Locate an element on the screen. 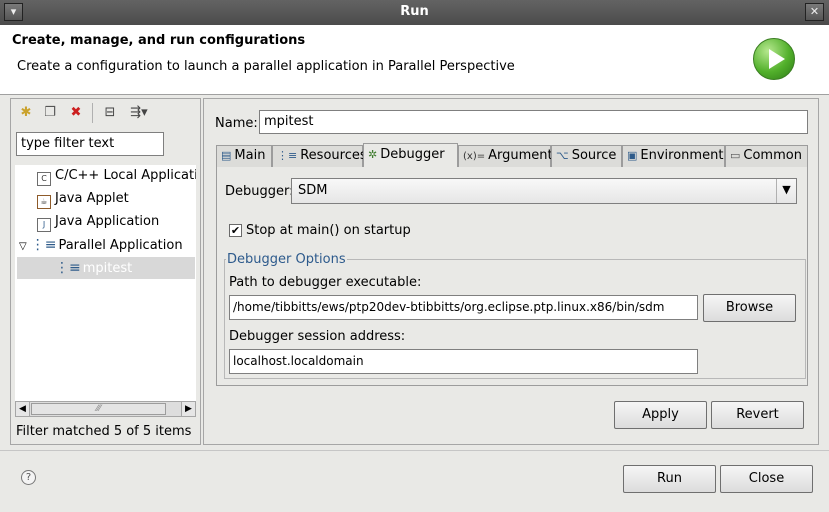 This screenshot has height=512, width=829. browse-button: Browse is located at coordinates (749, 308).